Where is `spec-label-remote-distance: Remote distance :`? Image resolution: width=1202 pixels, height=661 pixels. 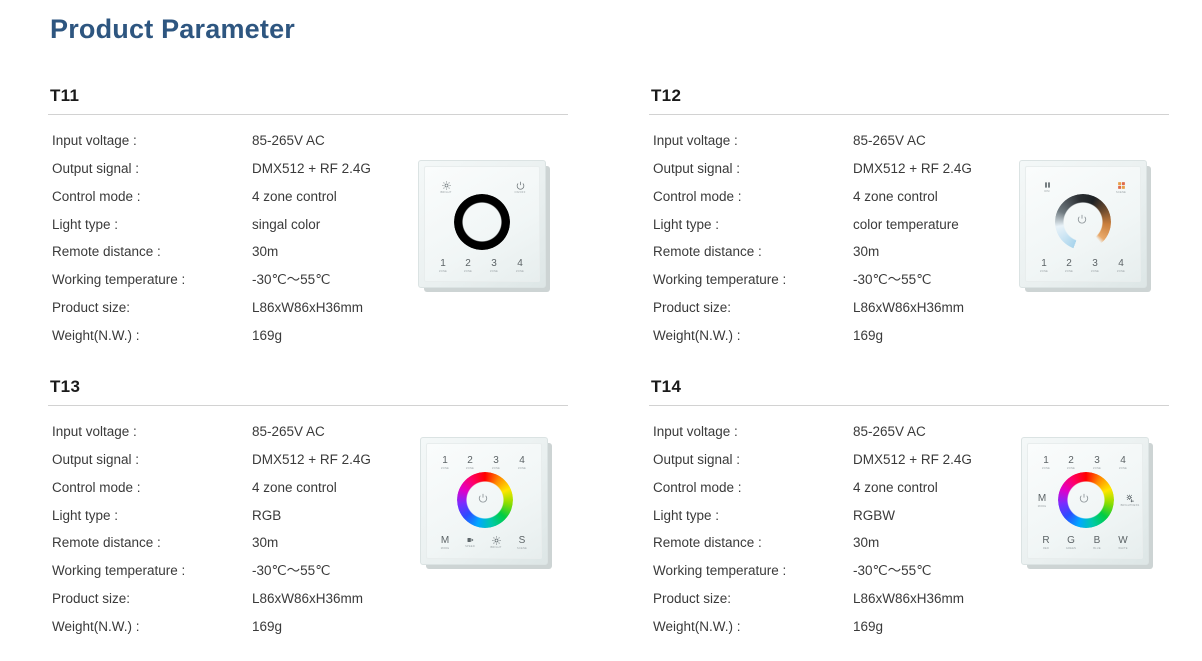 spec-label-remote-distance: Remote distance : is located at coordinates (106, 543).